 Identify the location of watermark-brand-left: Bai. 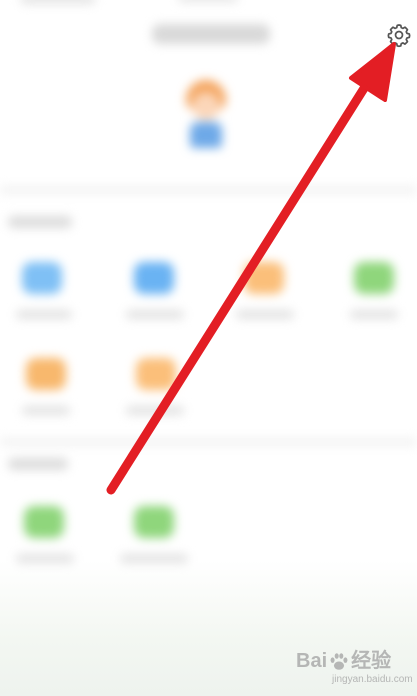
(312, 661).